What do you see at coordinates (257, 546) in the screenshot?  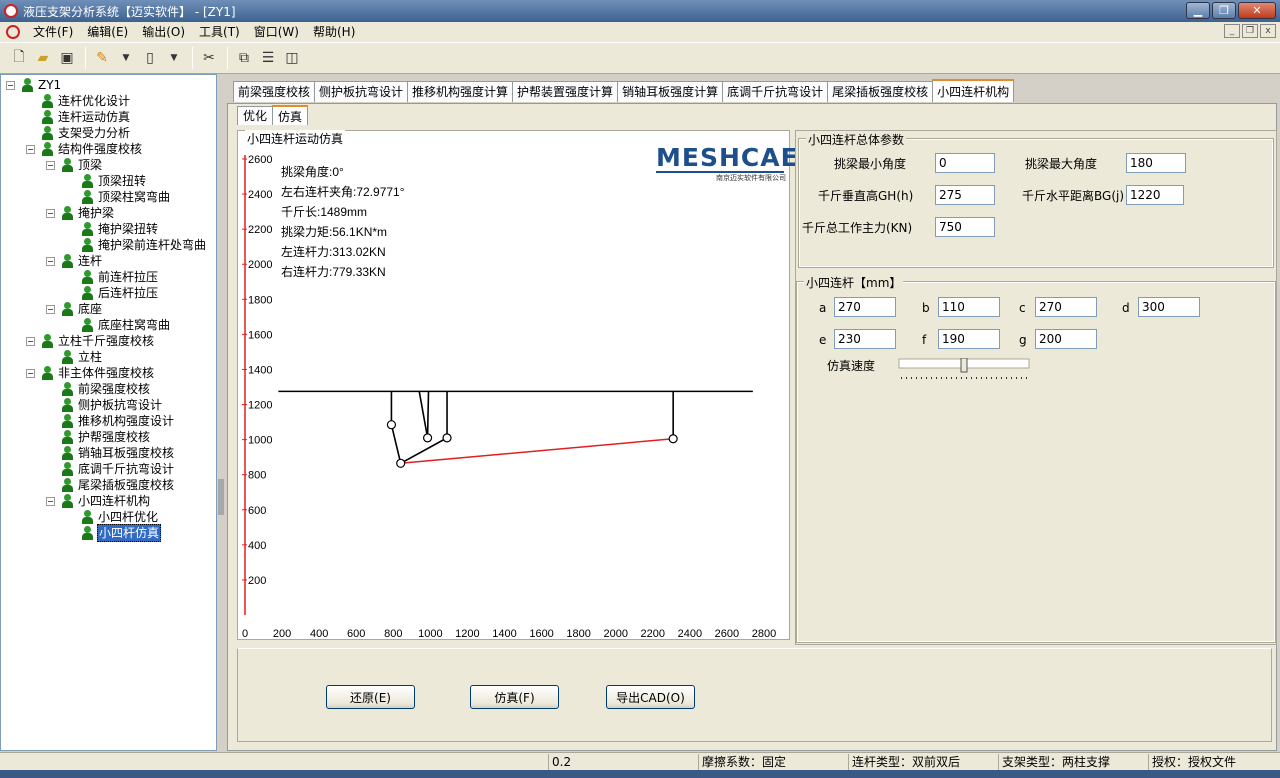 I see `y-tick-label: 400` at bounding box center [257, 546].